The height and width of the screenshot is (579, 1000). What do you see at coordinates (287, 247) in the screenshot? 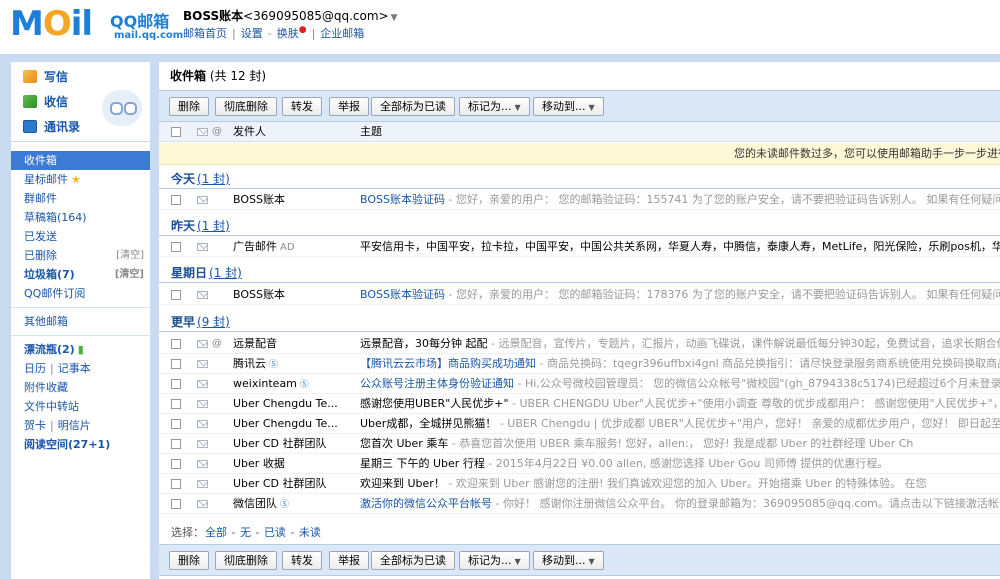
I see `ad-badge: AD` at bounding box center [287, 247].